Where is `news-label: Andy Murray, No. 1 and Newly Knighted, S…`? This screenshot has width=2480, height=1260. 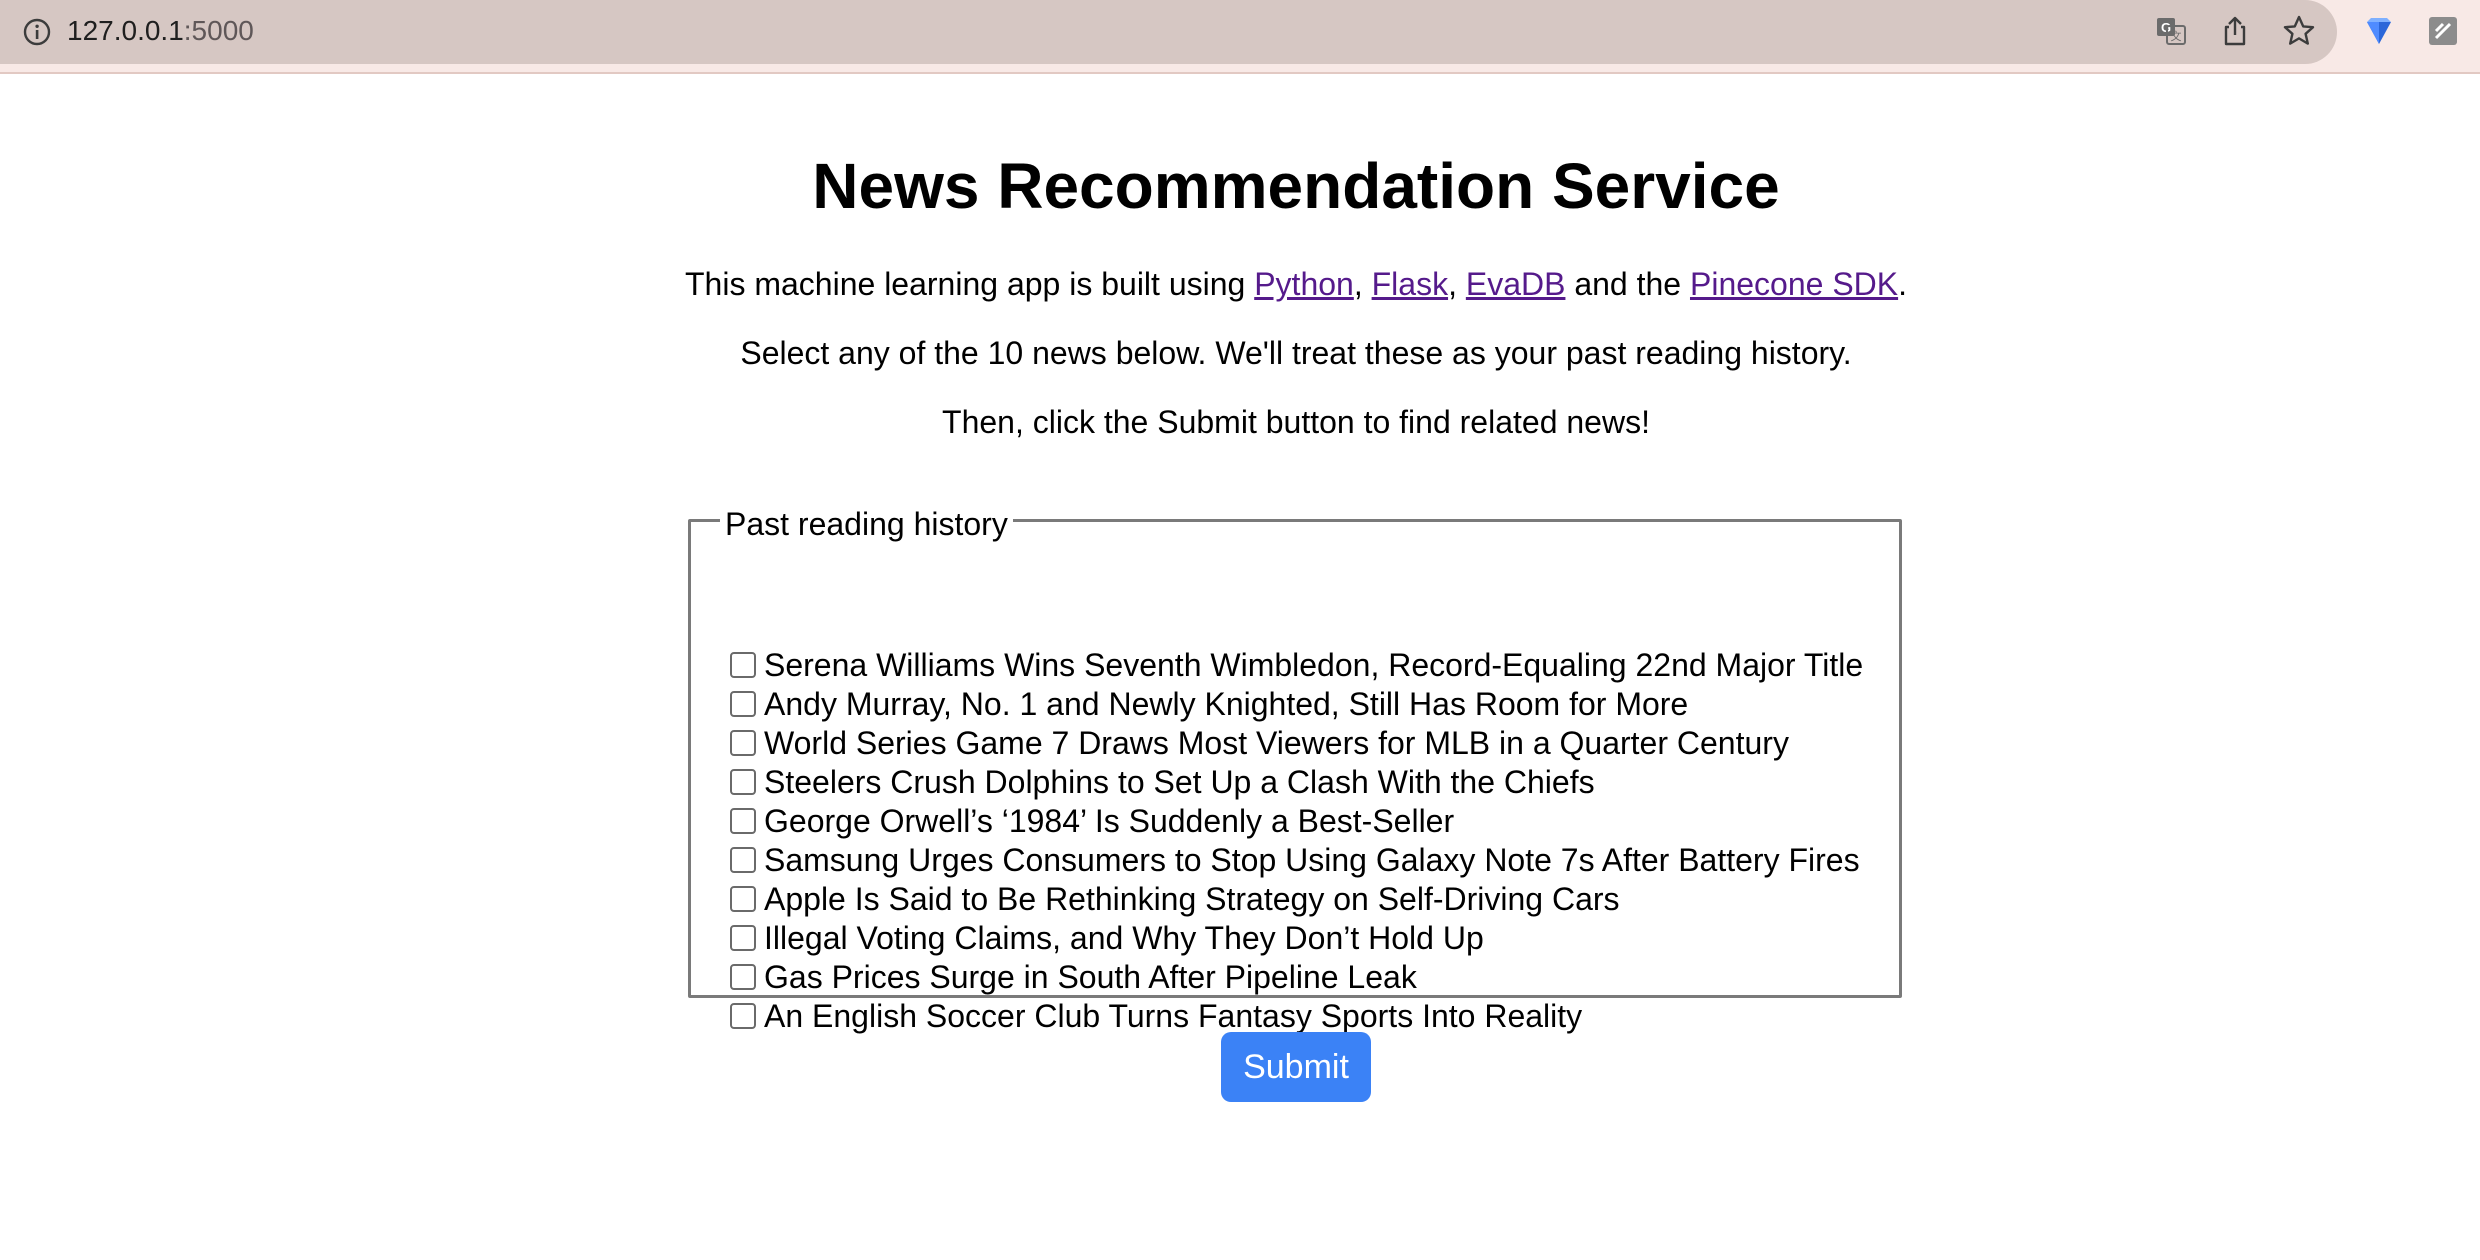 news-label: Andy Murray, No. 1 and Newly Knighted, S… is located at coordinates (1226, 704).